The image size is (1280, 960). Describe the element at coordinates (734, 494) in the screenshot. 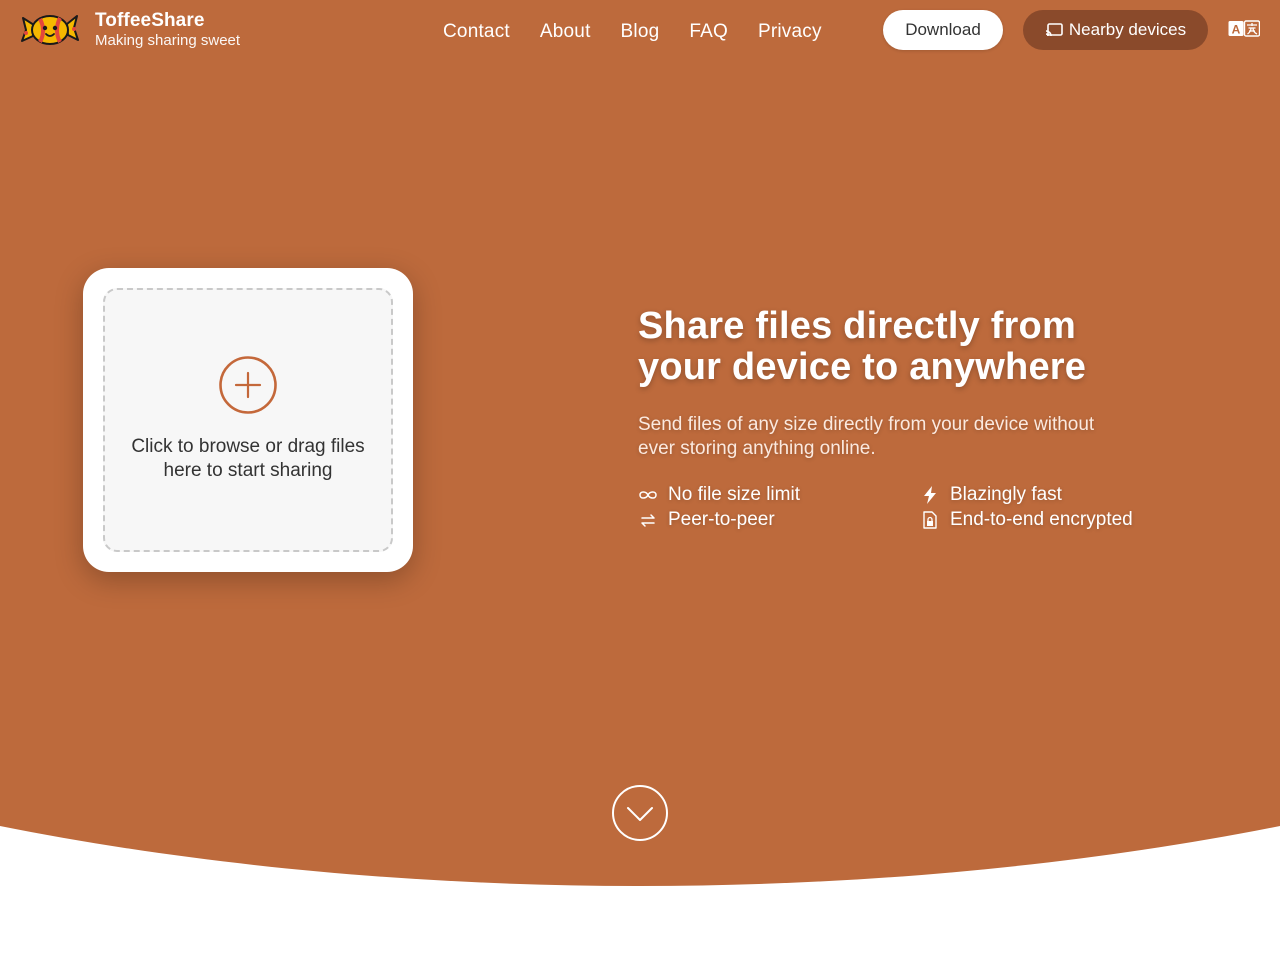

I see `feature-label: No file size limit` at that location.